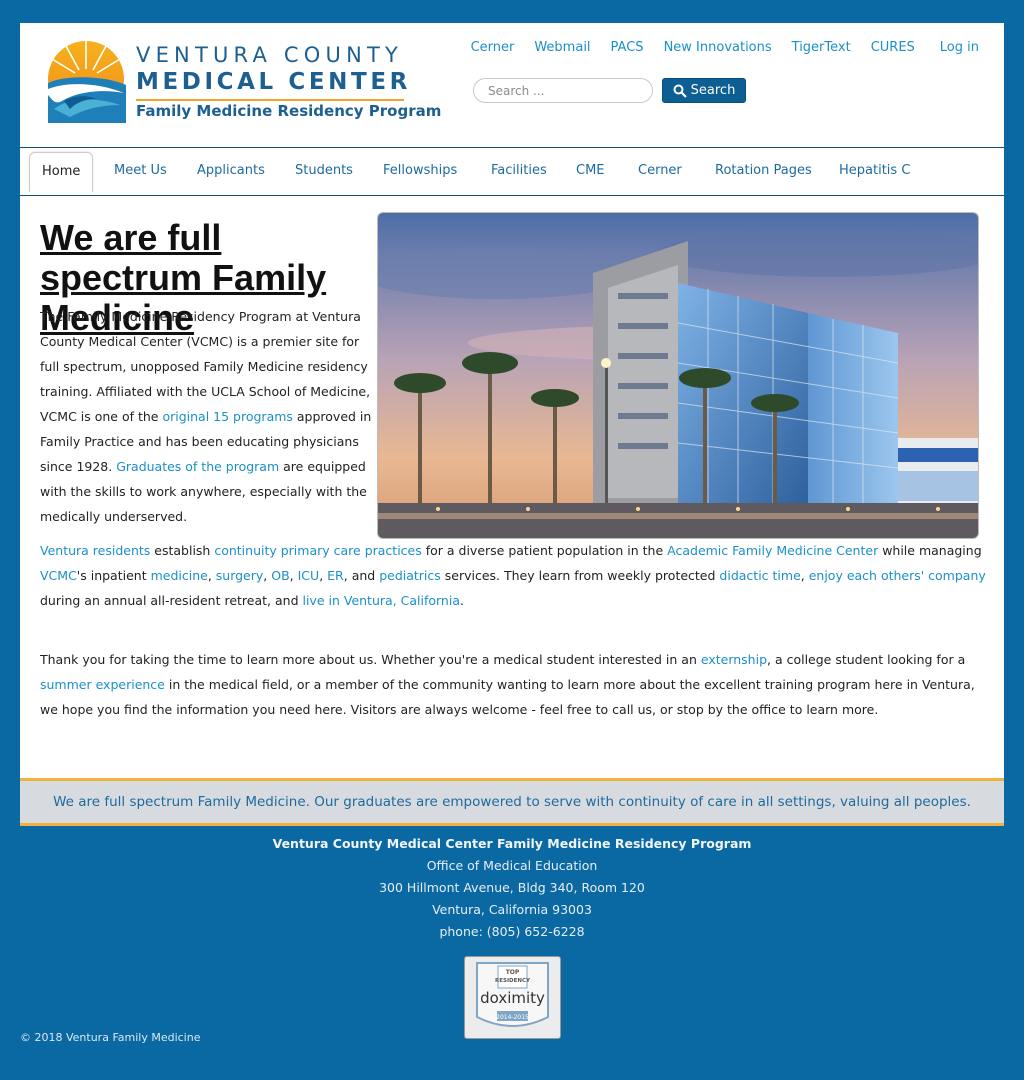 This screenshot has width=1024, height=1080. What do you see at coordinates (140, 170) in the screenshot?
I see `nav-meet-us: Meet Us` at bounding box center [140, 170].